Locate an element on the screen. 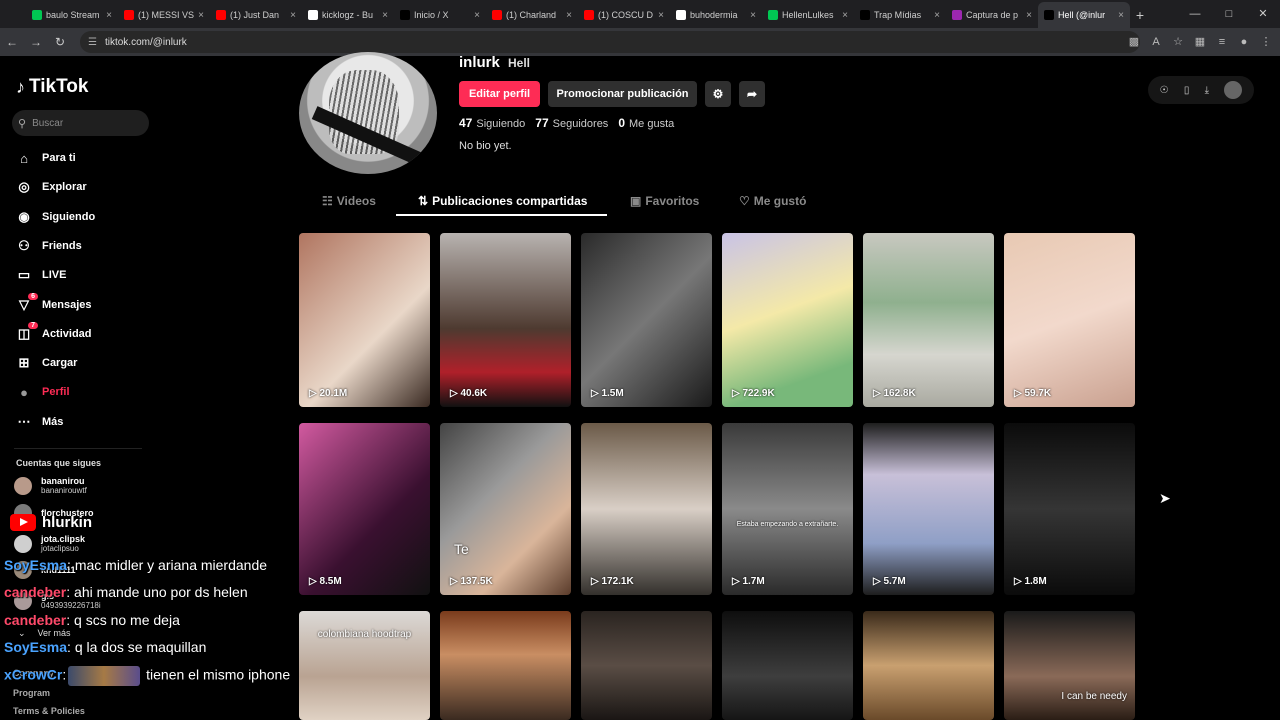 This screenshot has height=720, width=1280. video-card: ▷ 162.8K is located at coordinates (928, 320).